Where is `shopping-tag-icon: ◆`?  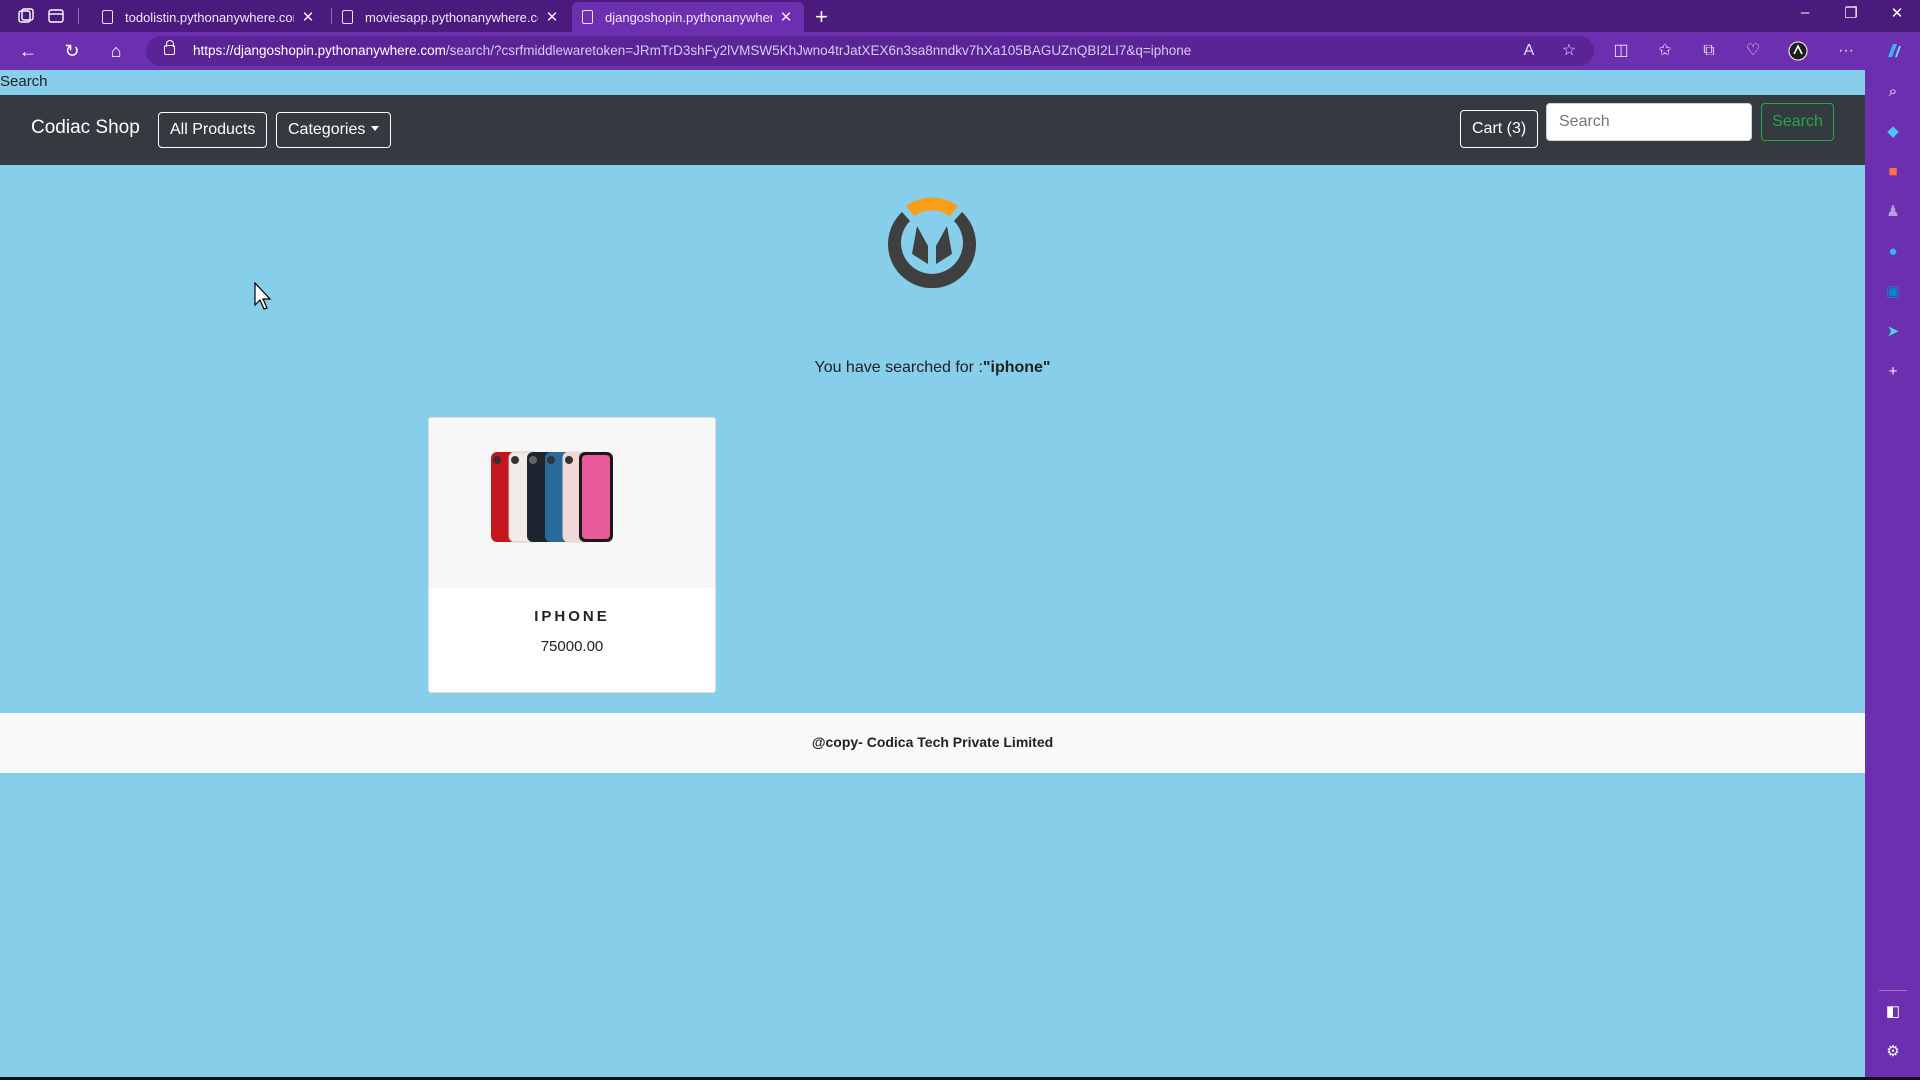 shopping-tag-icon: ◆ is located at coordinates (1893, 132).